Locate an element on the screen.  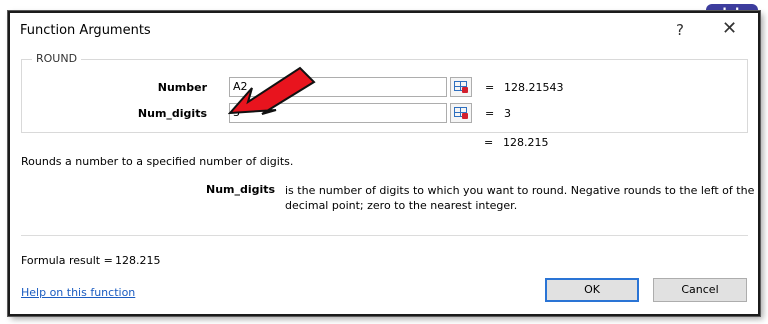
red-arrow-annotation is located at coordinates (272, 90).